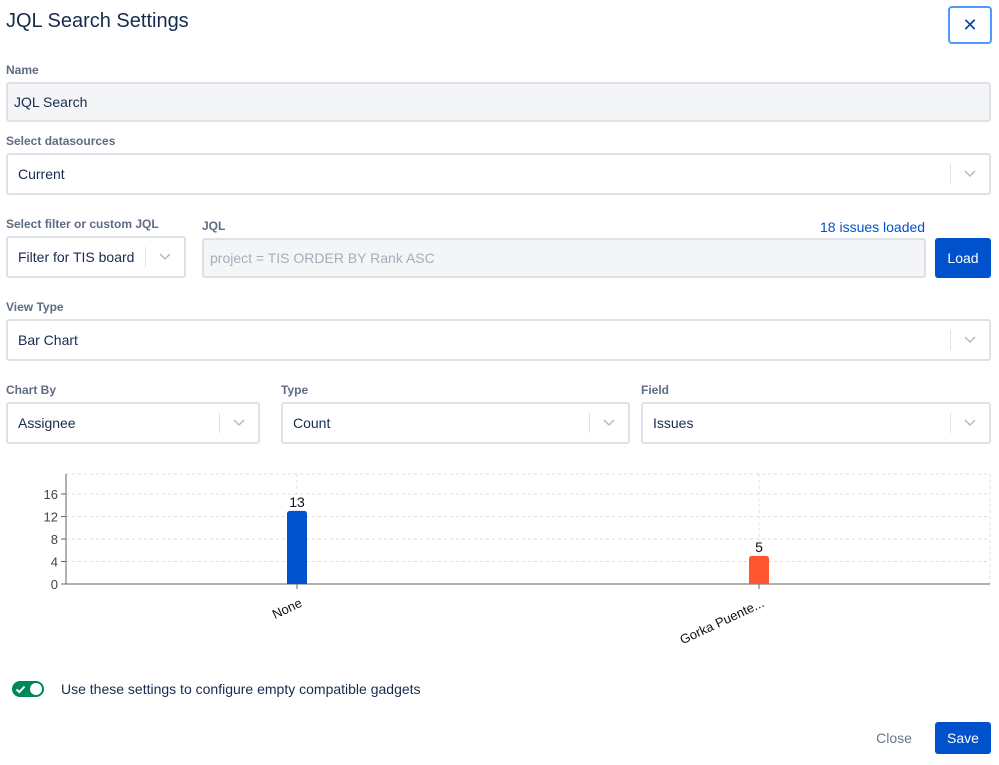  What do you see at coordinates (528, 528) in the screenshot?
I see `chart-grid` at bounding box center [528, 528].